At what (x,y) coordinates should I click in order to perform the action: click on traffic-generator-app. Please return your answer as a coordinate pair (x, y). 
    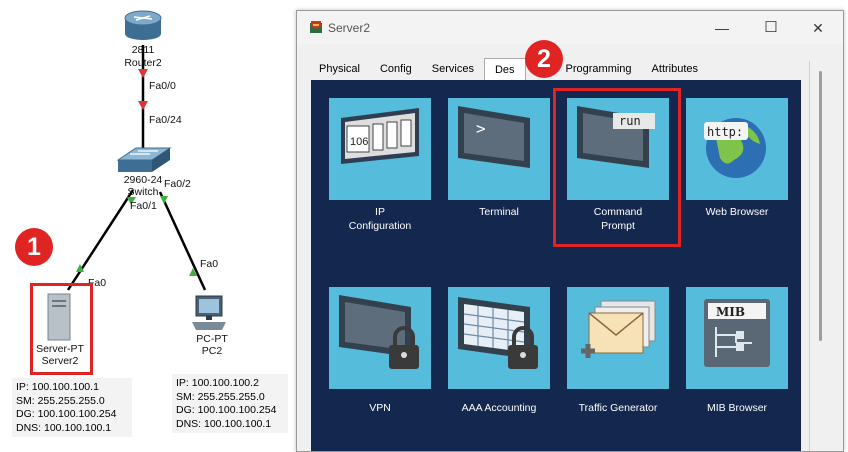
    Looking at the image, I should click on (618, 338).